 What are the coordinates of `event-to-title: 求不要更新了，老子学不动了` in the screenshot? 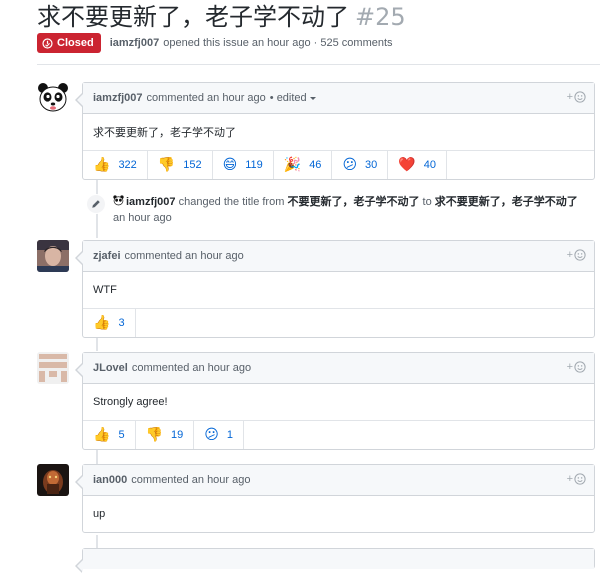 It's located at (506, 202).